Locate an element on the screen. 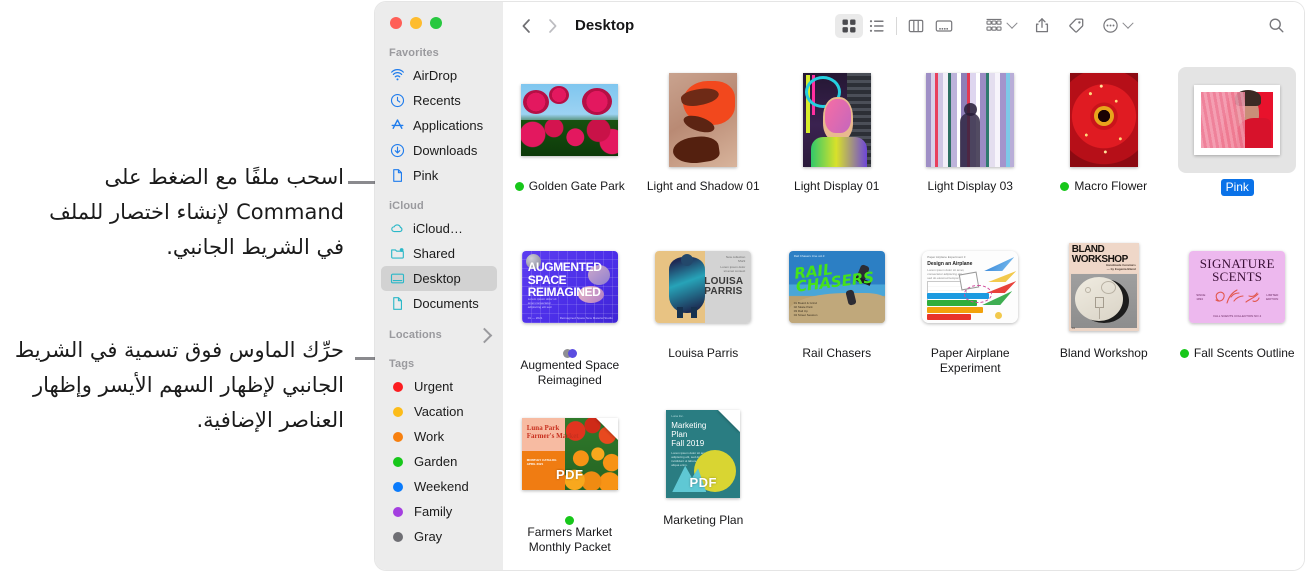 This screenshot has width=1306, height=572. sidebar-item-recents: Recents is located at coordinates (439, 100).